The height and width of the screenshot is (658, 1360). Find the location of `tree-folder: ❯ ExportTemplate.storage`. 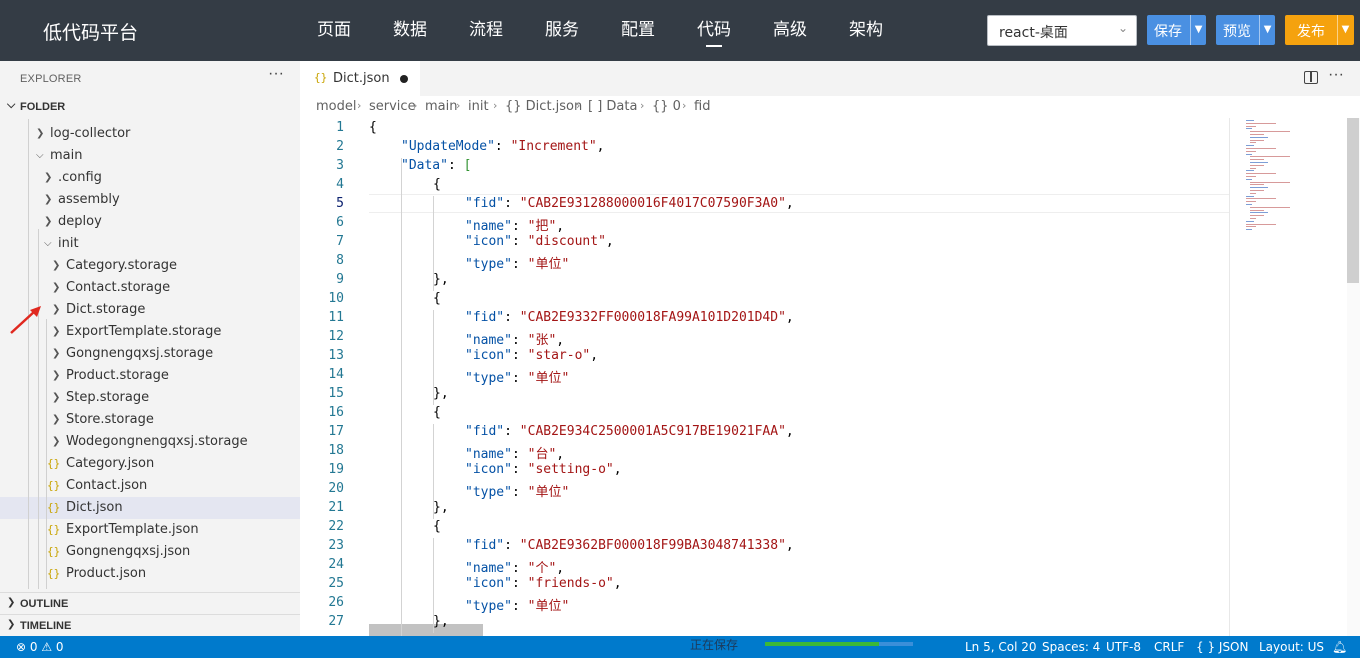

tree-folder: ❯ ExportTemplate.storage is located at coordinates (150, 332).